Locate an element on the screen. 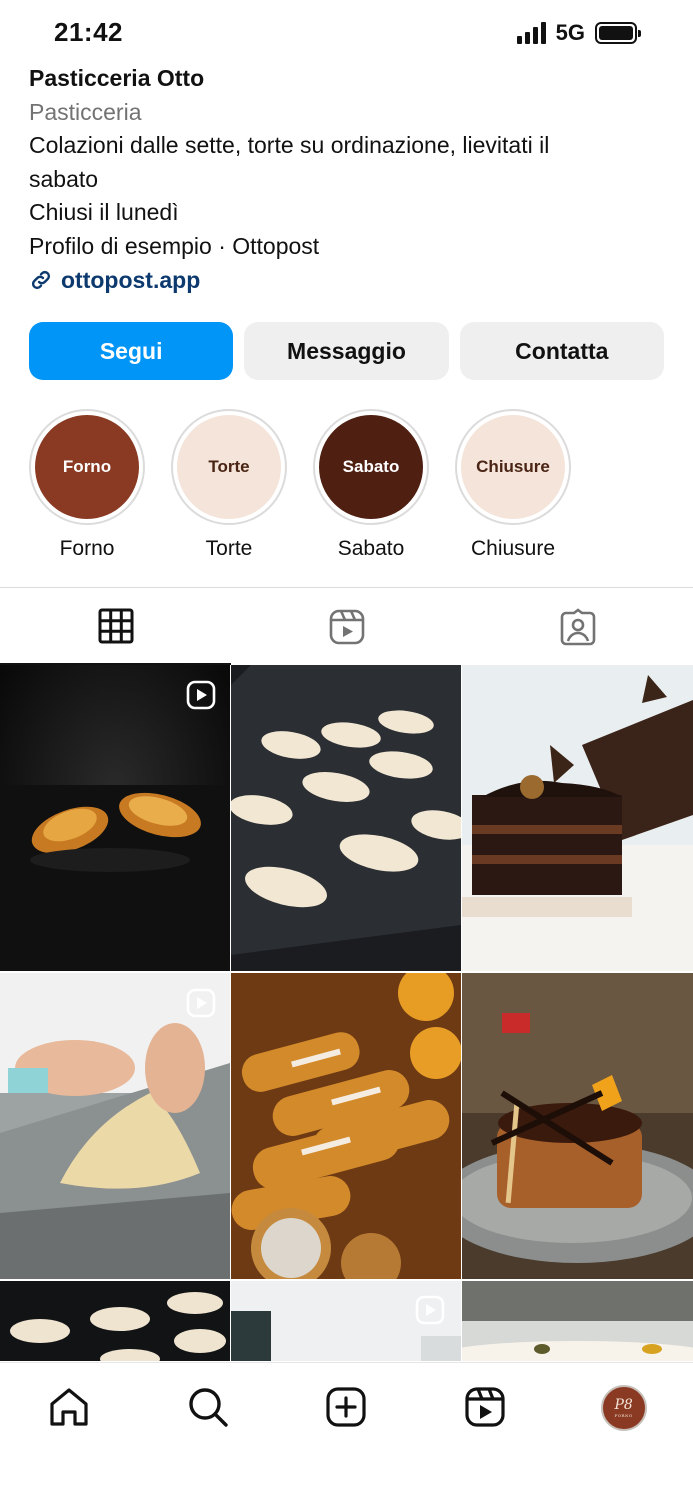  status-bar: 21:42 5G is located at coordinates (346, 32).